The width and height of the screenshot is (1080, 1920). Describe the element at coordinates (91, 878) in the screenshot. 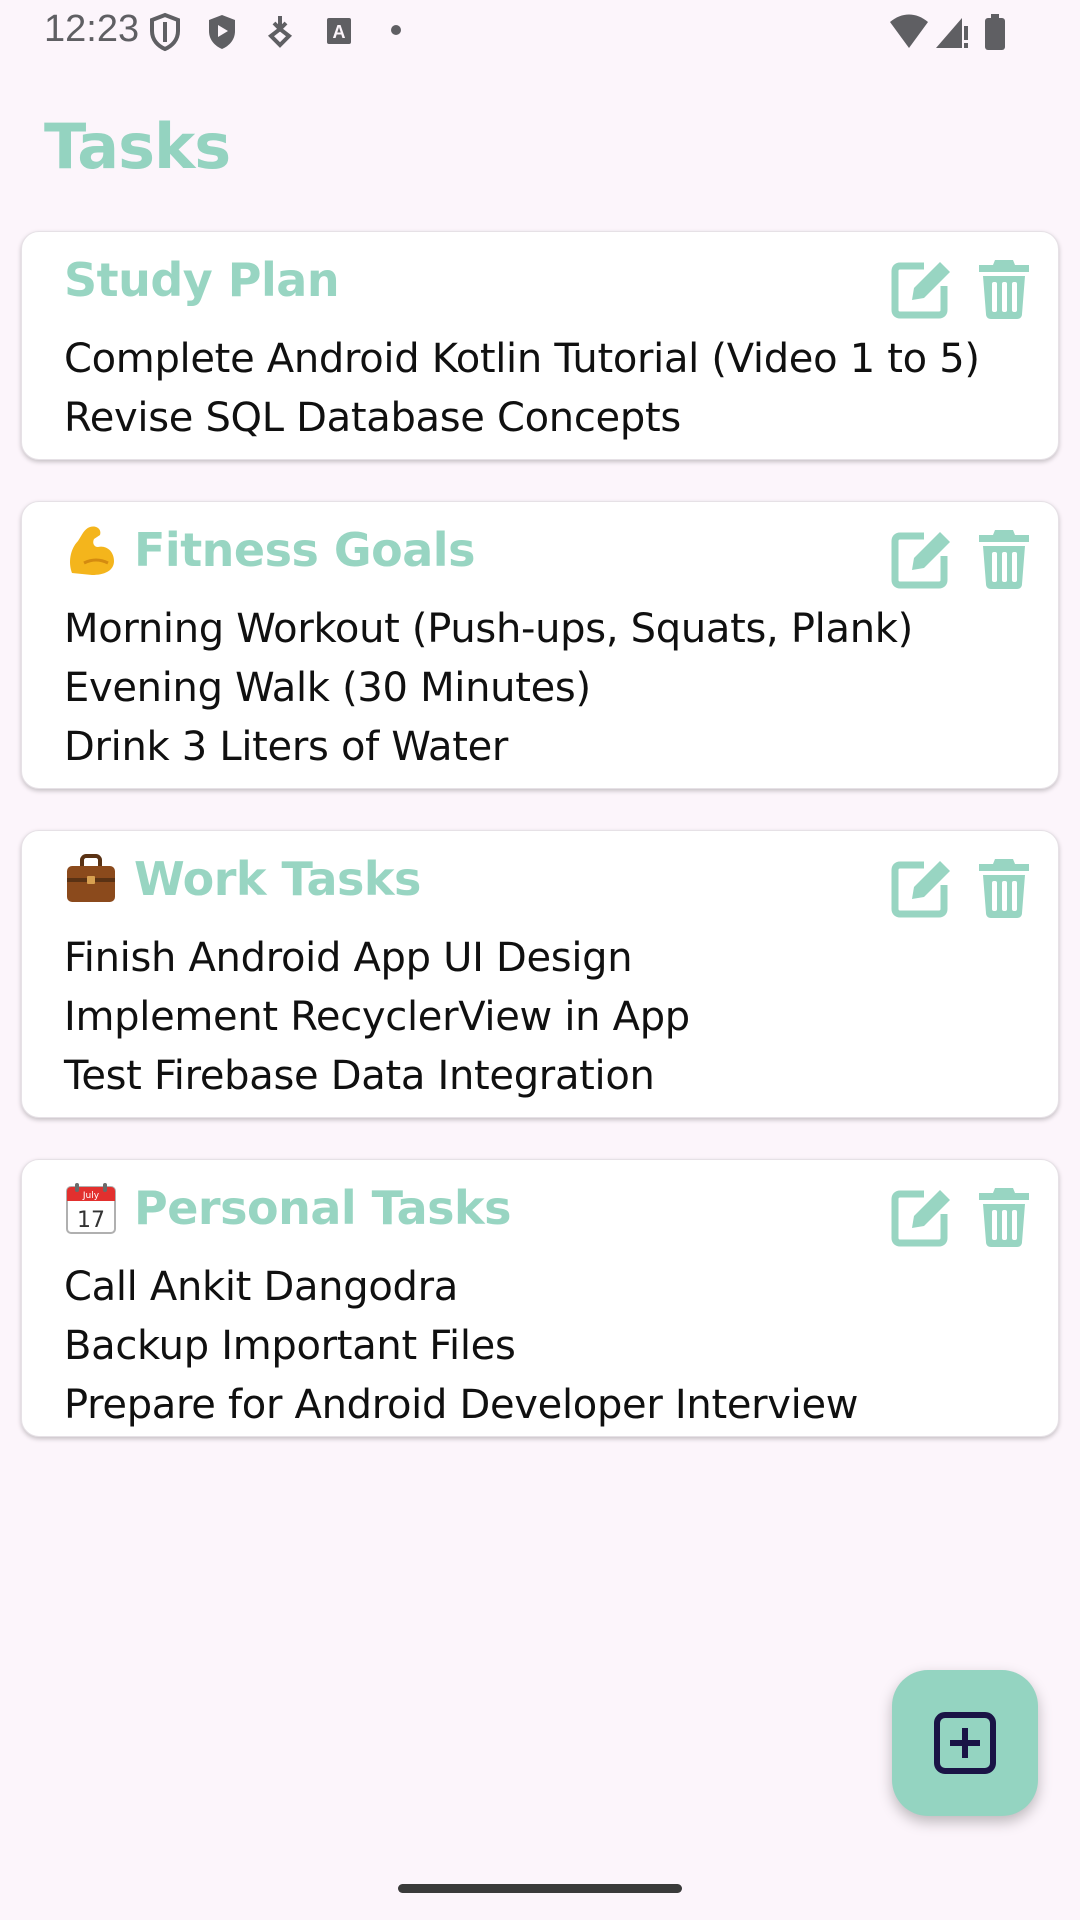

I see `briefcase-icon` at that location.